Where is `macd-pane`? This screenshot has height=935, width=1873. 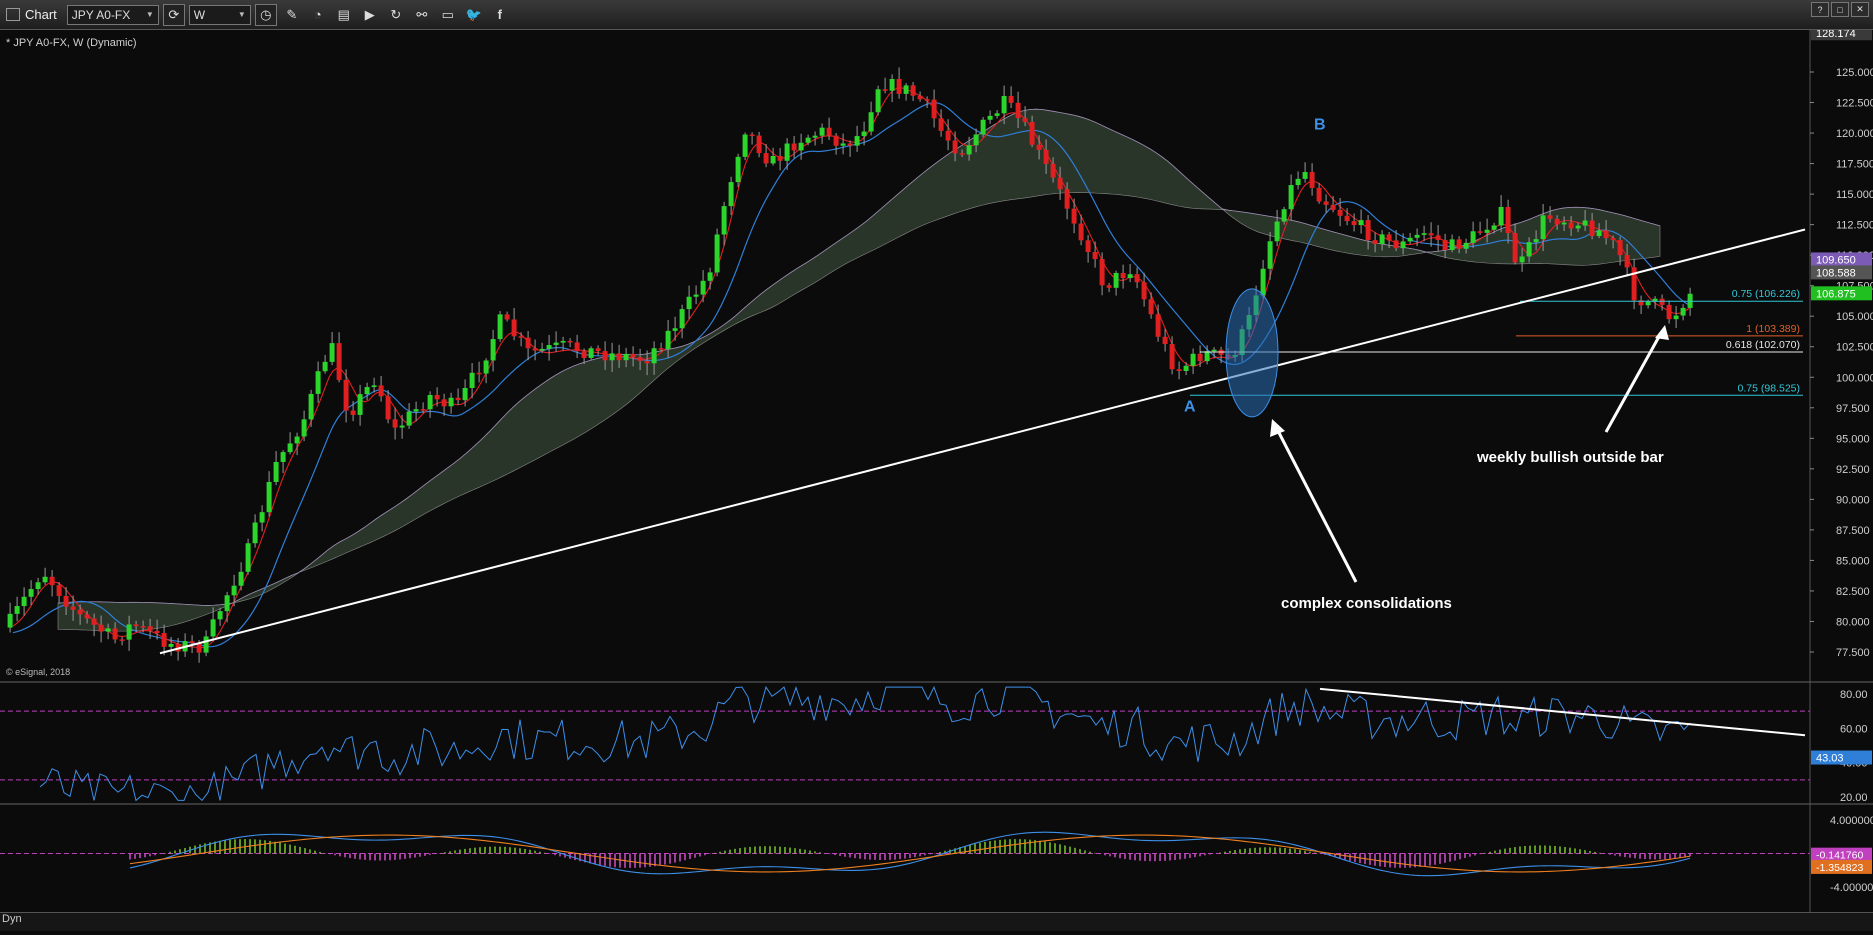 macd-pane is located at coordinates (905, 854).